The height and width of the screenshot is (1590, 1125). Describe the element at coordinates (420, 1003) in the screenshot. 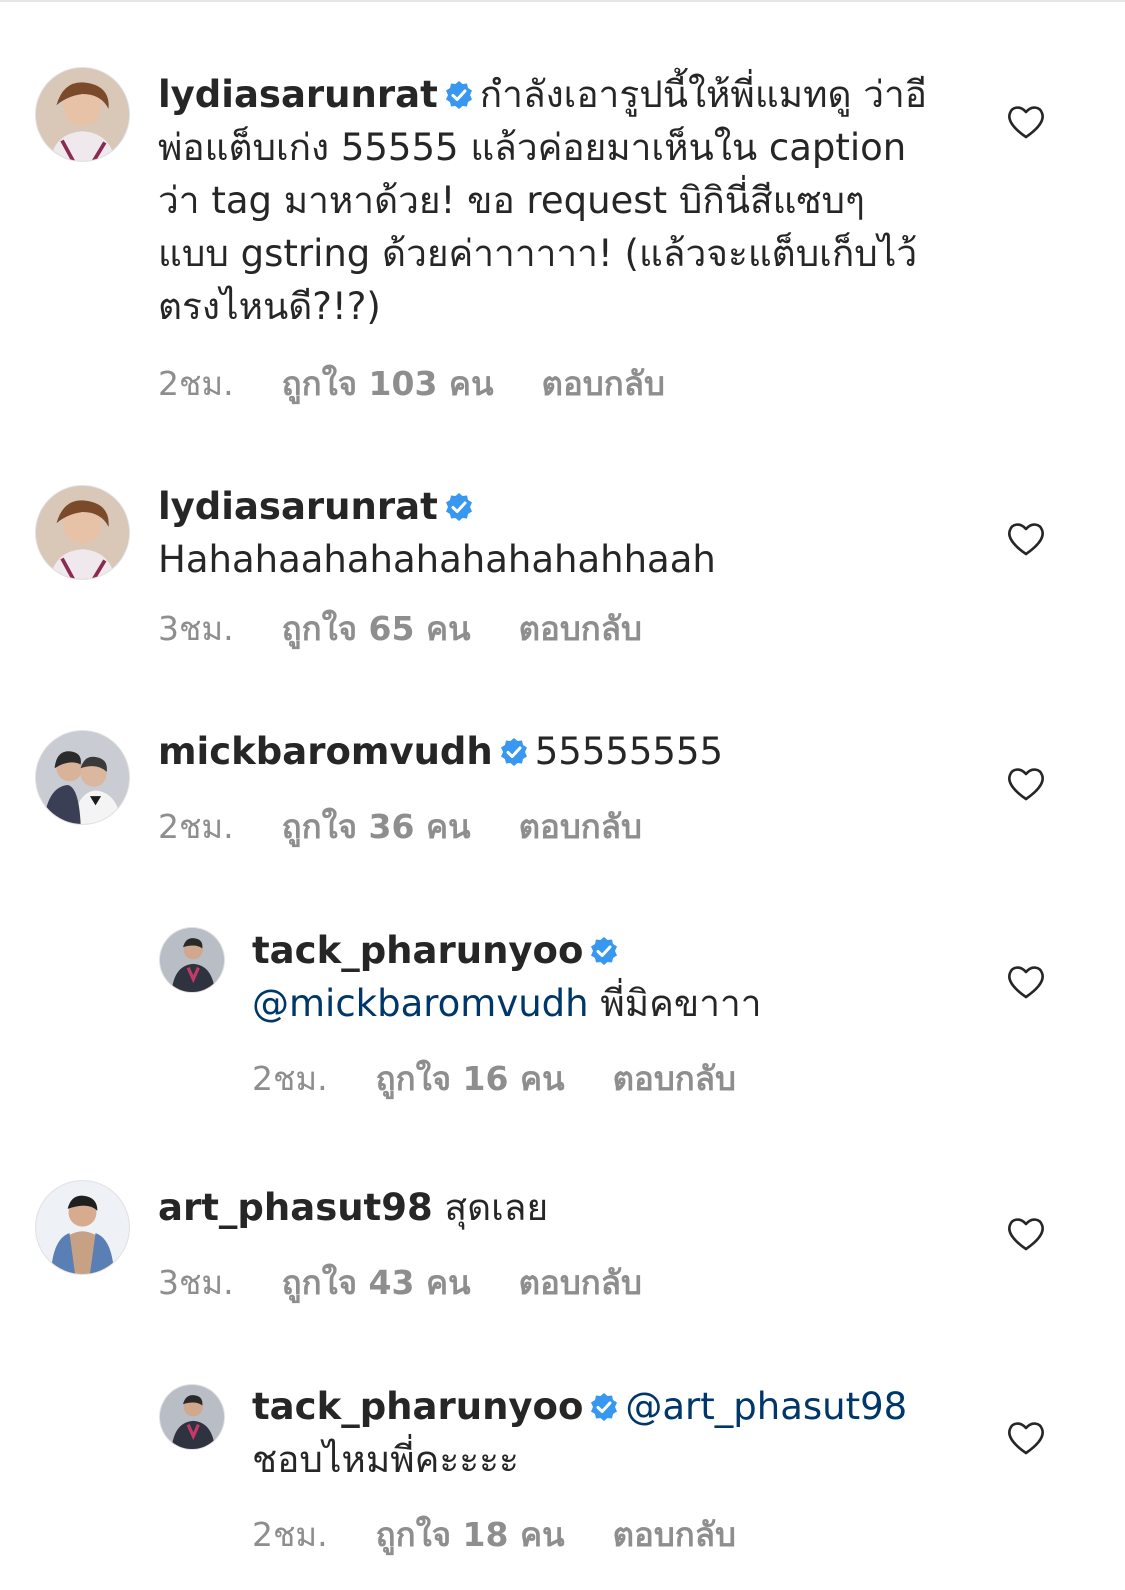

I see `mention-link: @mickbaromvudh` at that location.